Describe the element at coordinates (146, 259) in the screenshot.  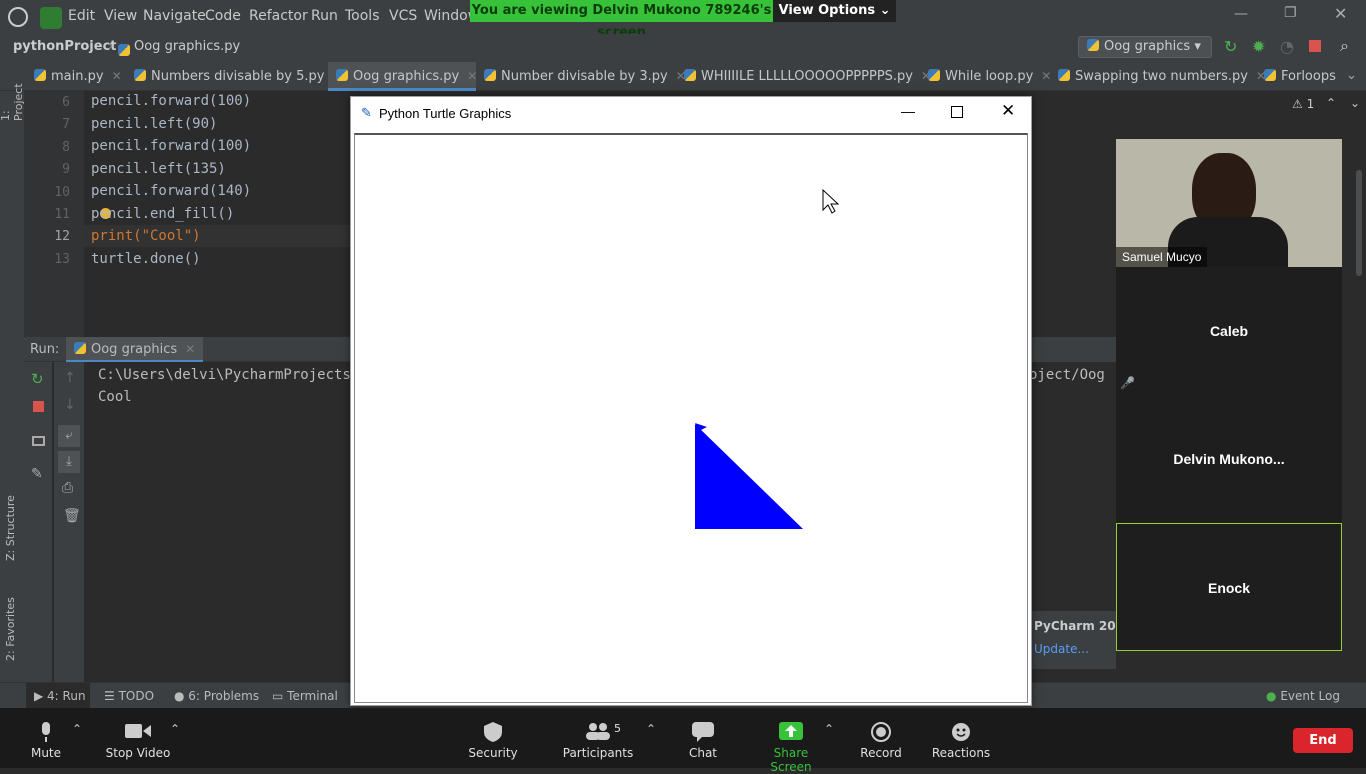
I see `code-line: turtle.done()` at that location.